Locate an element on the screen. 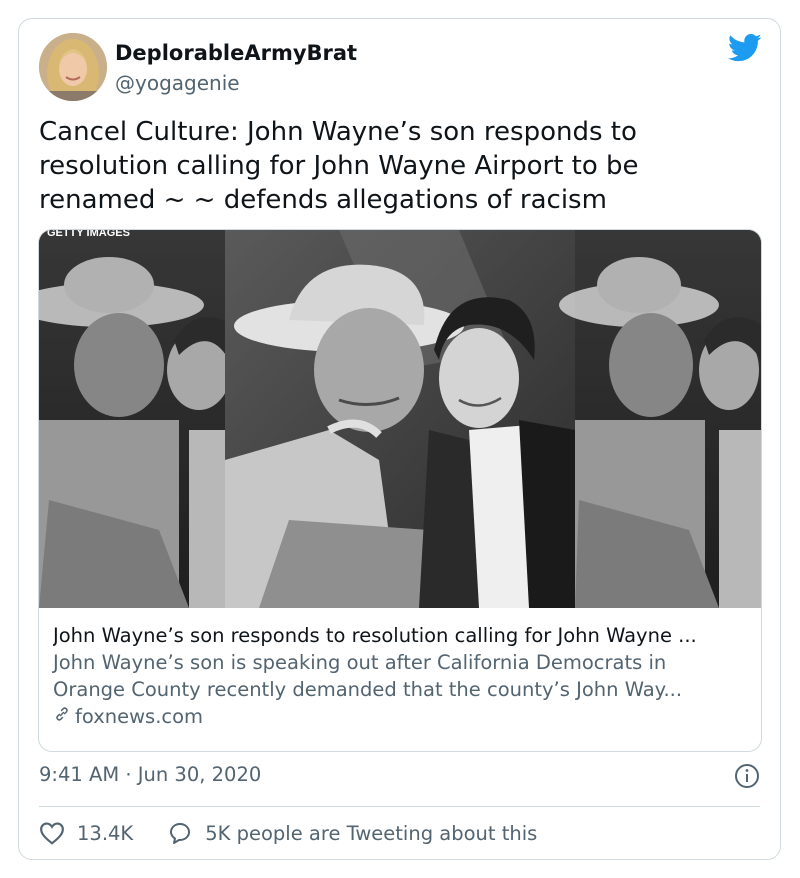 The height and width of the screenshot is (878, 800). tweet-timestamp: 9:41 AM · Jun 30, 2020 is located at coordinates (150, 774).